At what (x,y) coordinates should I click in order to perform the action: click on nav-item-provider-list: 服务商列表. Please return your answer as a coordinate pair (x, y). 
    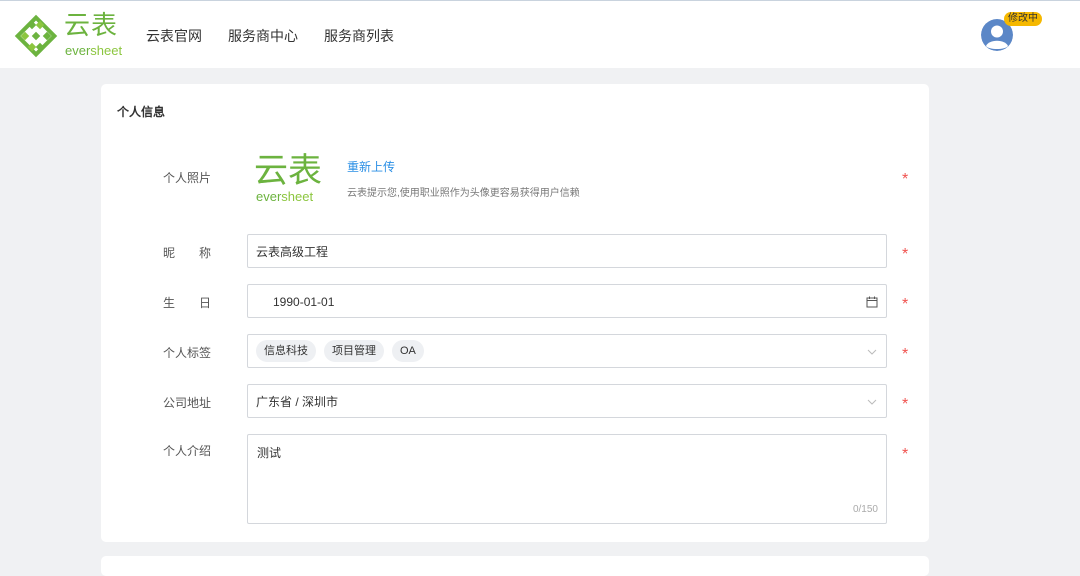
    Looking at the image, I should click on (359, 36).